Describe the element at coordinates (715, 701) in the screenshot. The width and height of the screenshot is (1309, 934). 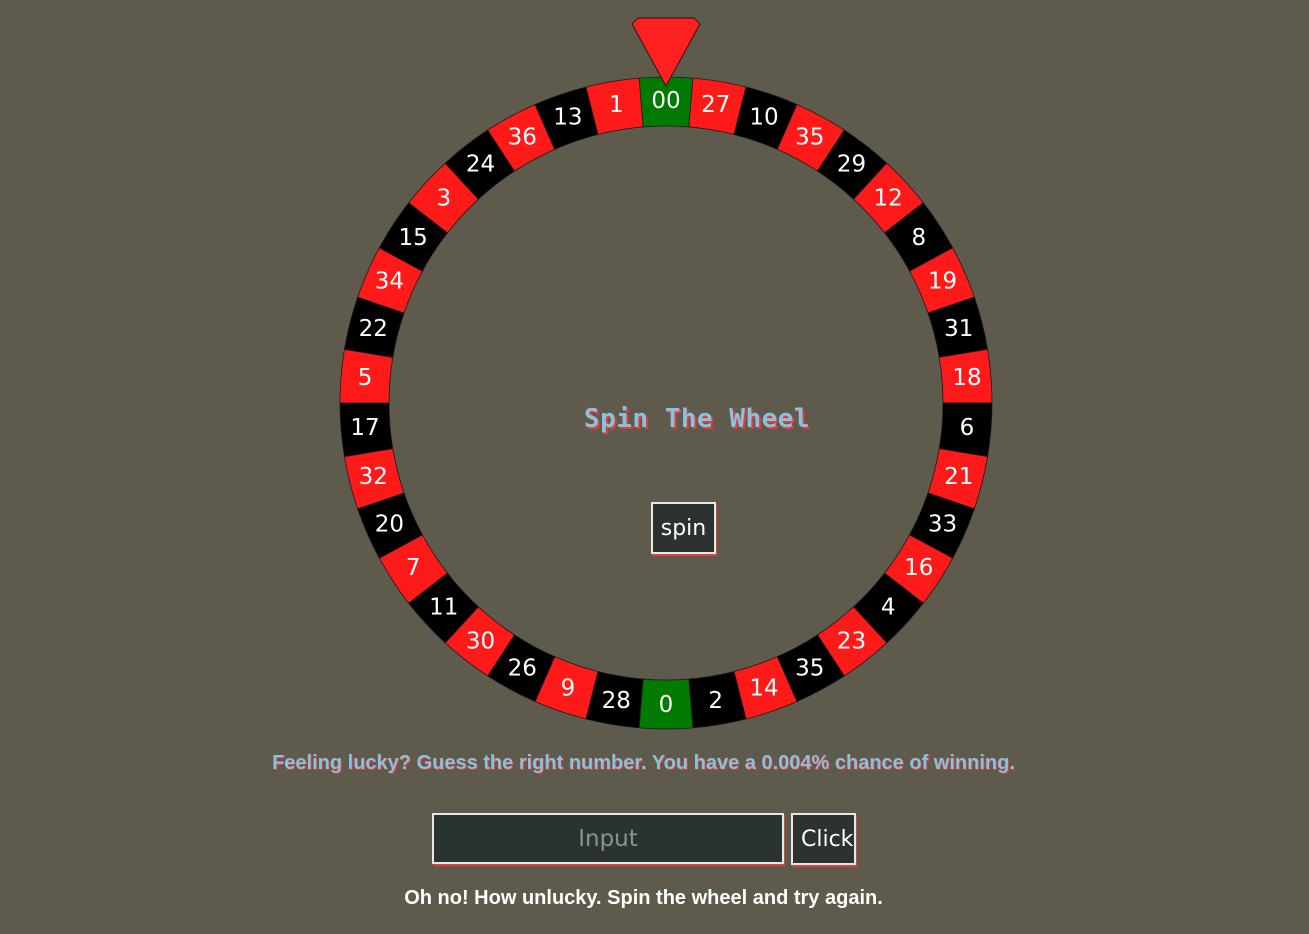
I see `wheel-number: 2` at that location.